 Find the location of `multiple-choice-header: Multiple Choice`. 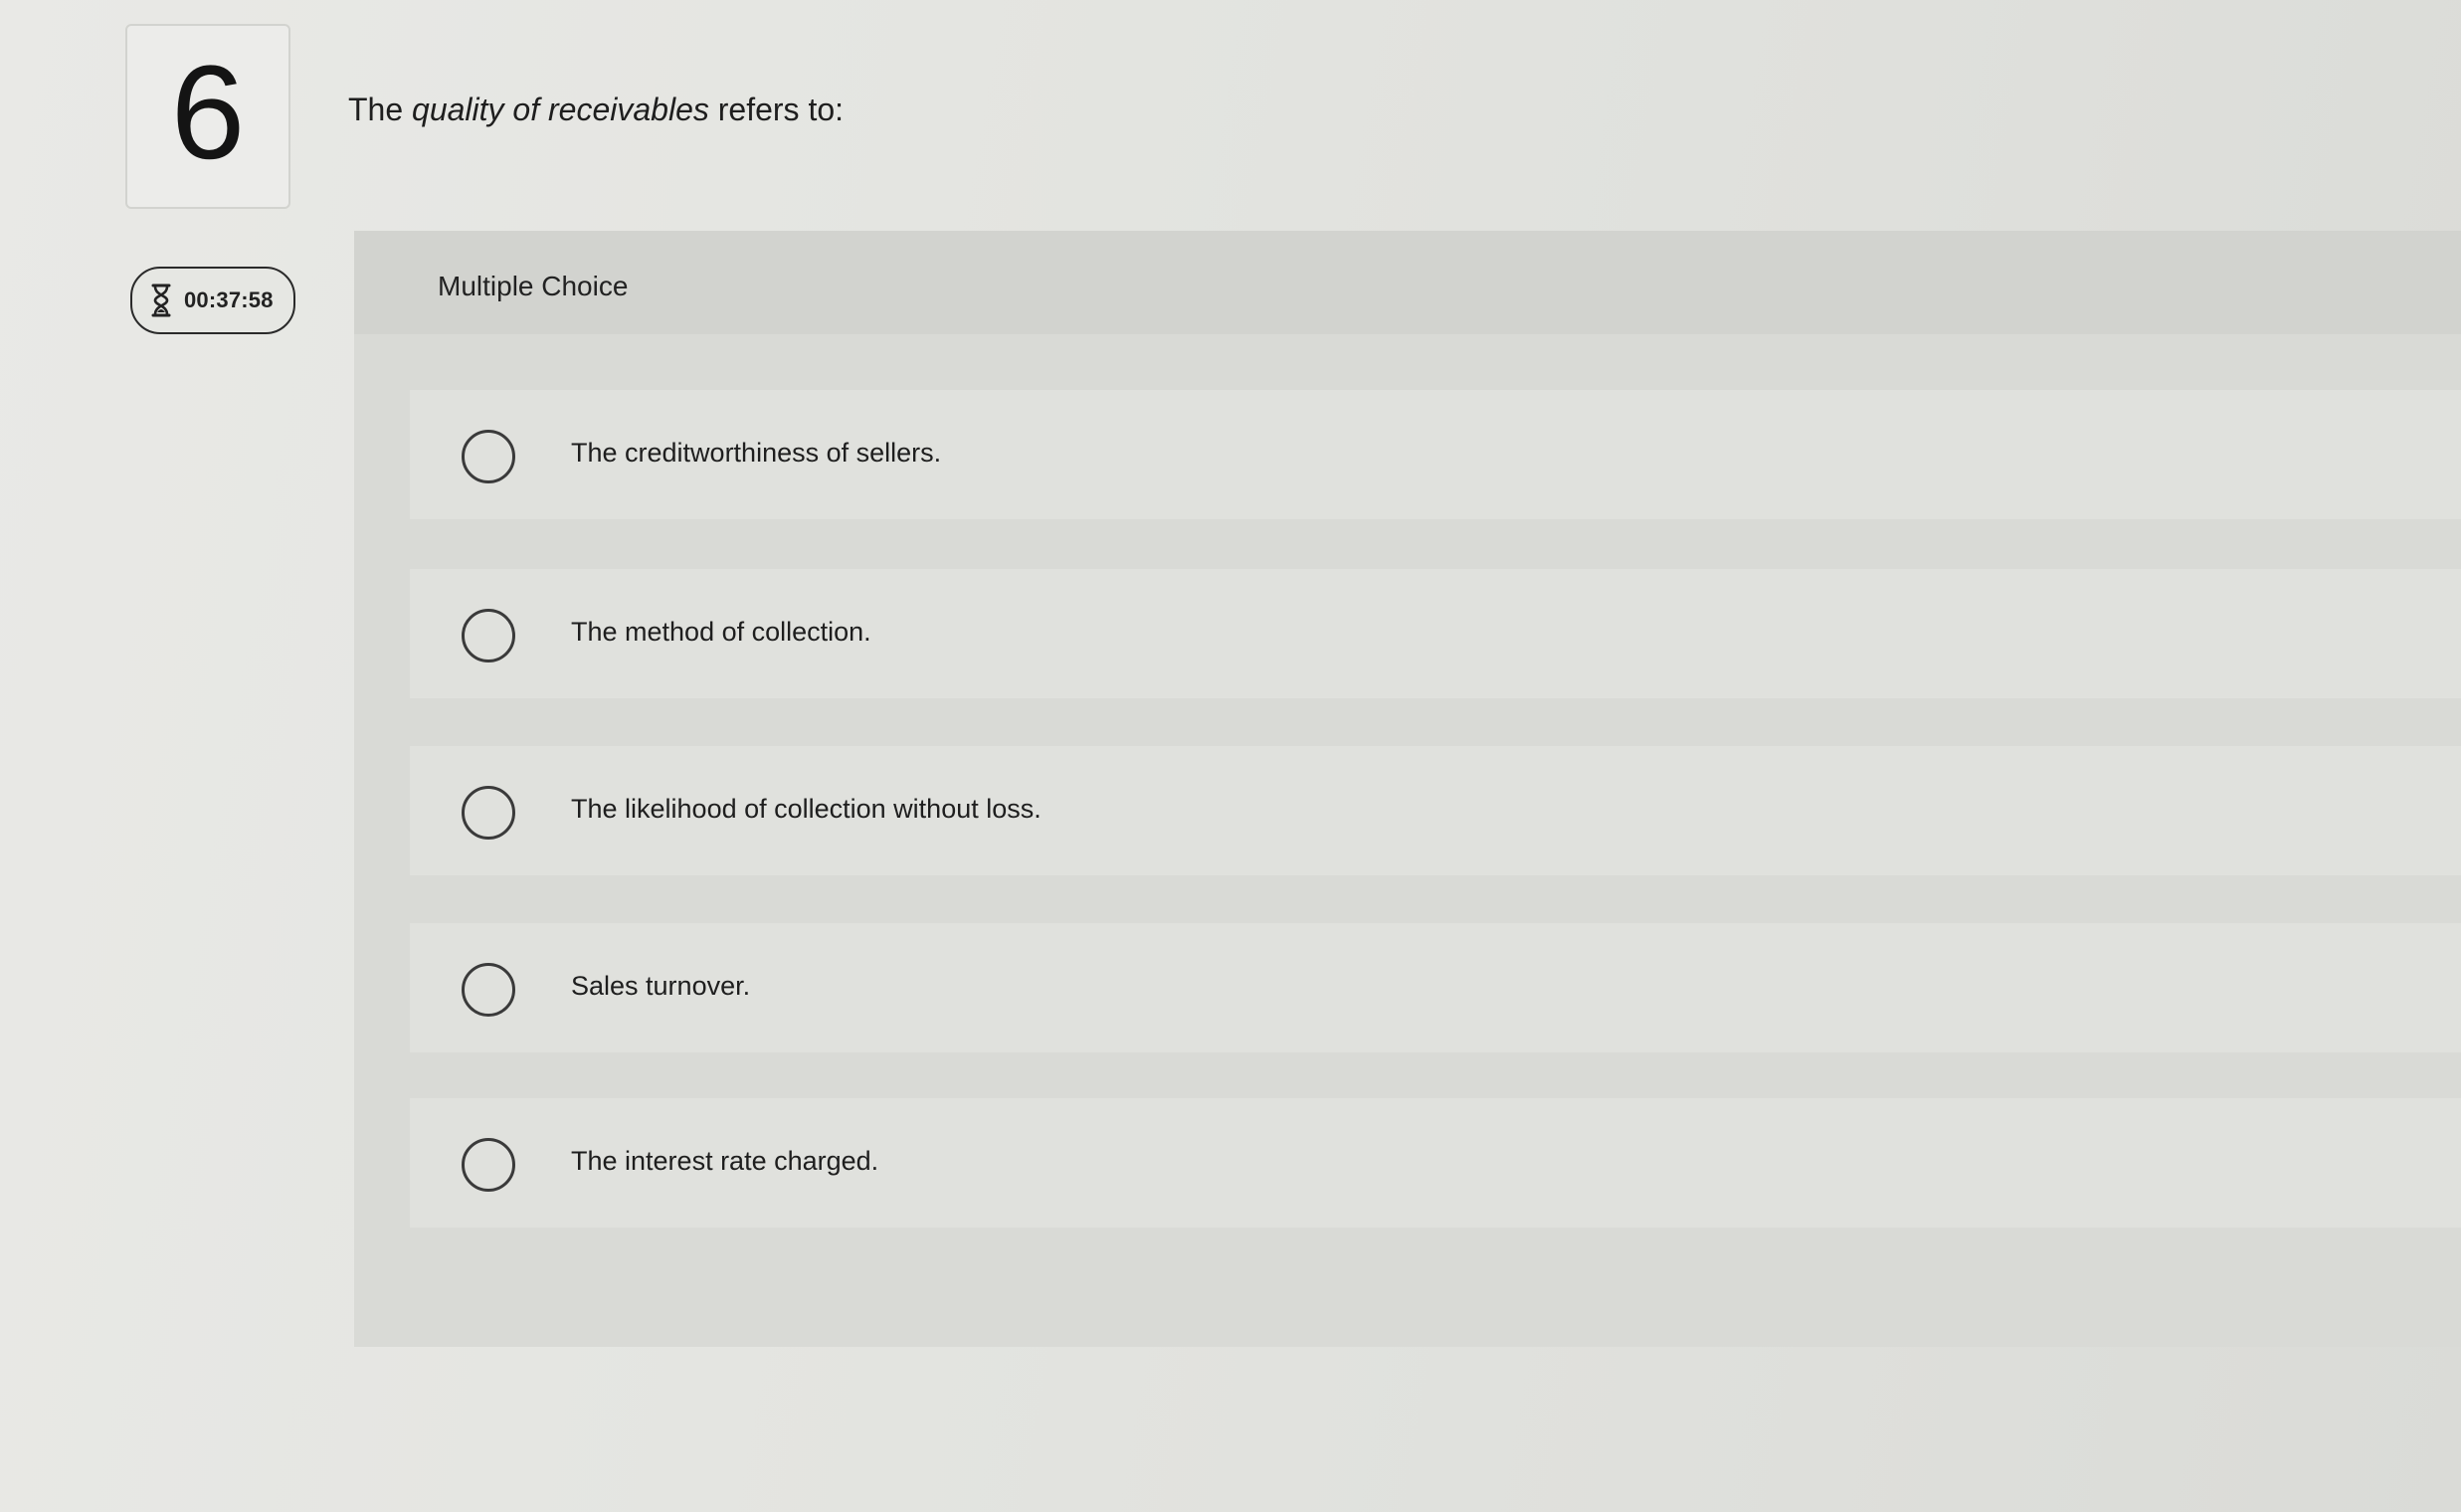

multiple-choice-header: Multiple Choice is located at coordinates (1407, 282).